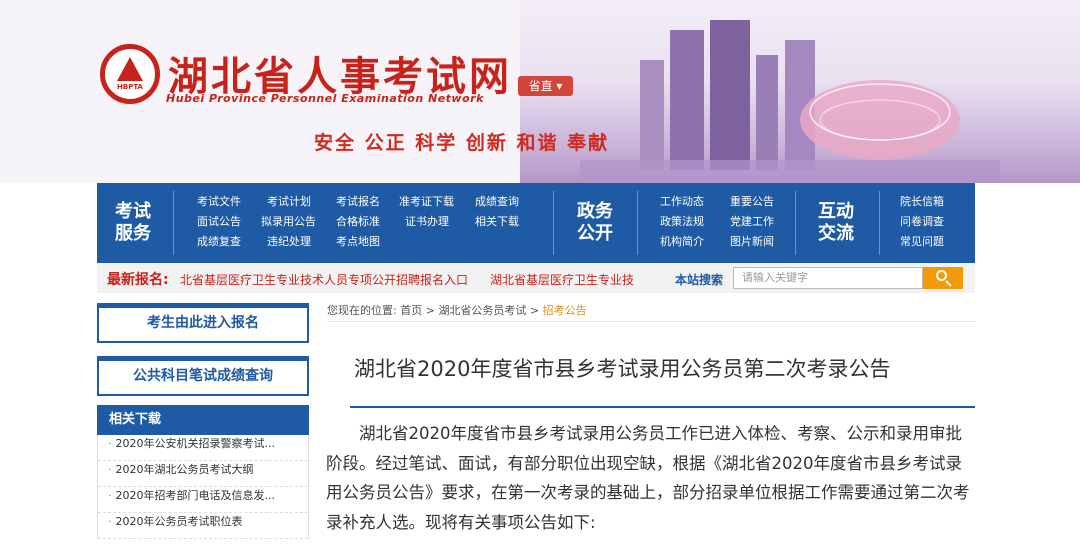  I want to click on nav-link: 政策法规, so click(682, 221).